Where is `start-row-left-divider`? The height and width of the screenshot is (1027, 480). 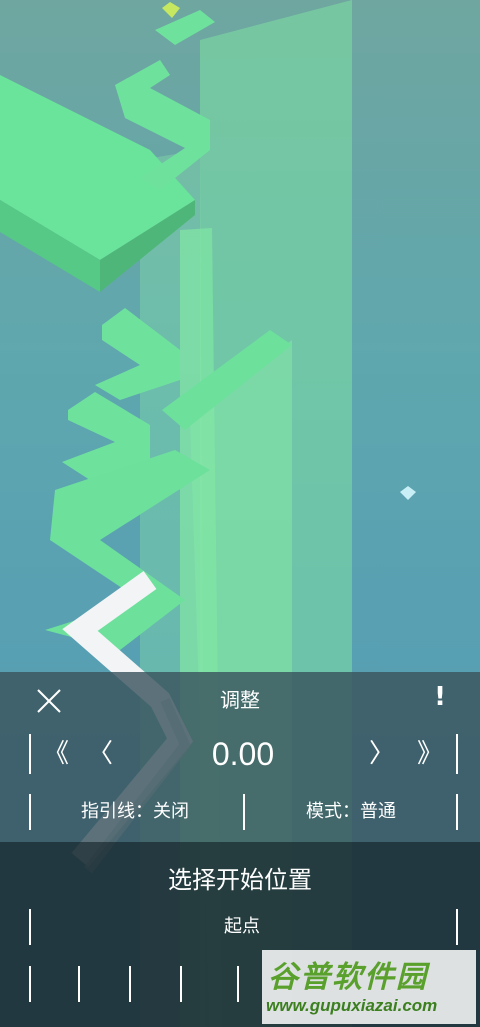 start-row-left-divider is located at coordinates (30, 927).